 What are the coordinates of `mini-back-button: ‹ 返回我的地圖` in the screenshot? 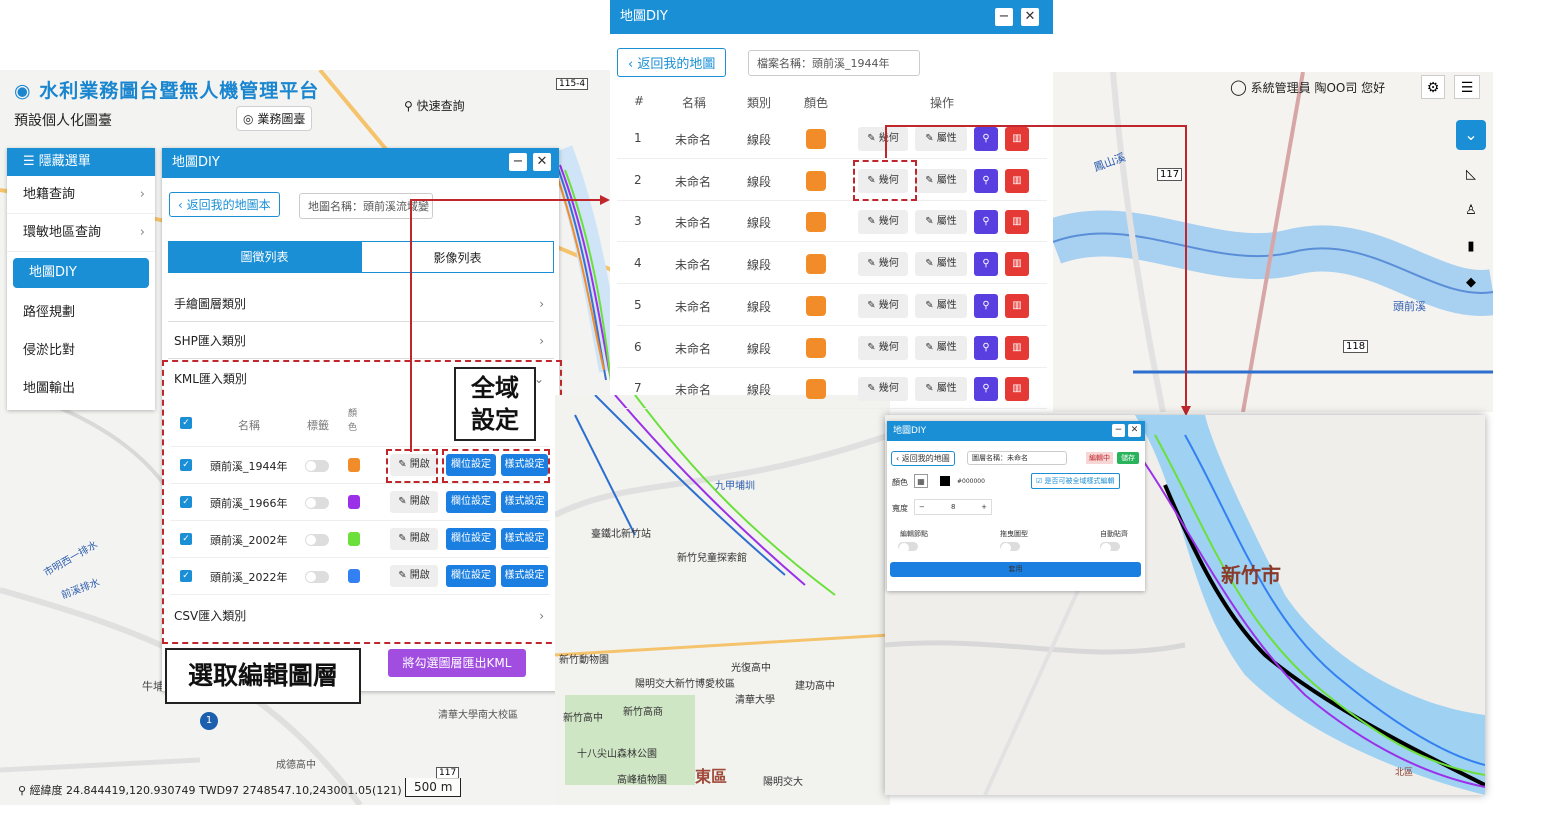 It's located at (923, 458).